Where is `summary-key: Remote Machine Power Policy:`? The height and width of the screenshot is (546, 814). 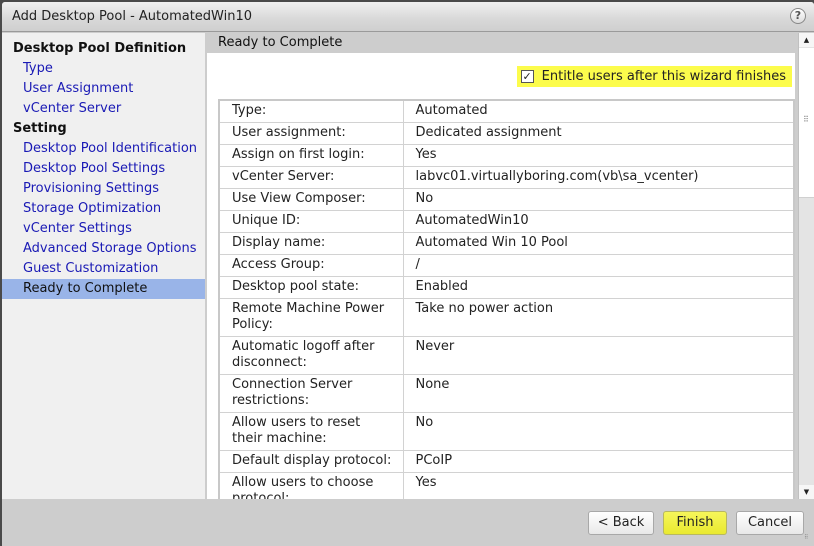
summary-key: Remote Machine Power Policy: is located at coordinates (311, 317).